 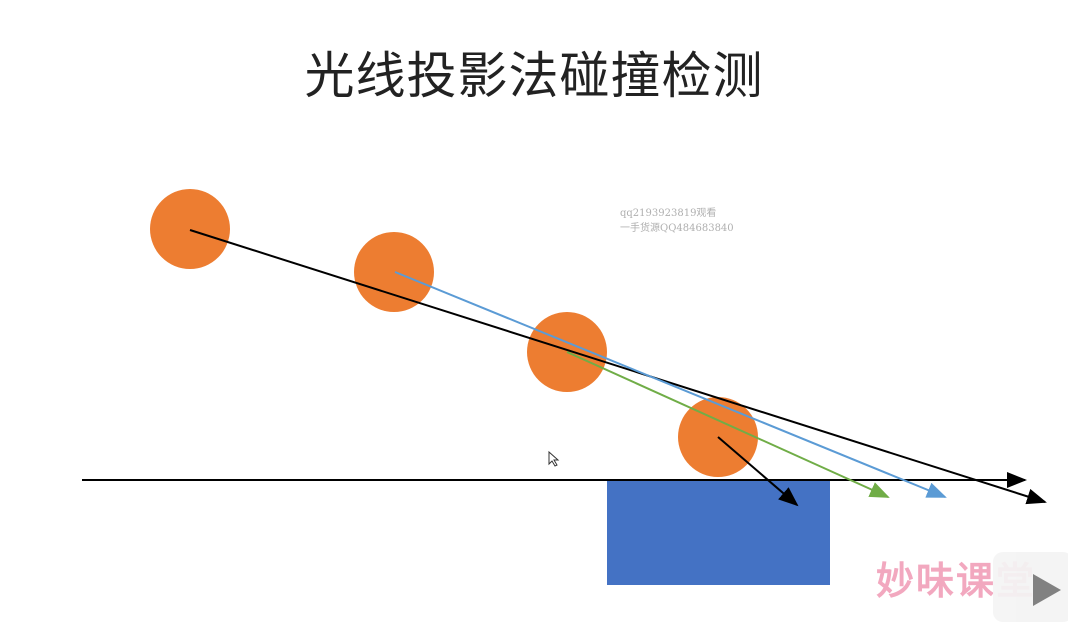 I want to click on watermark-line-1: qq2193923819观看, so click(x=668, y=213).